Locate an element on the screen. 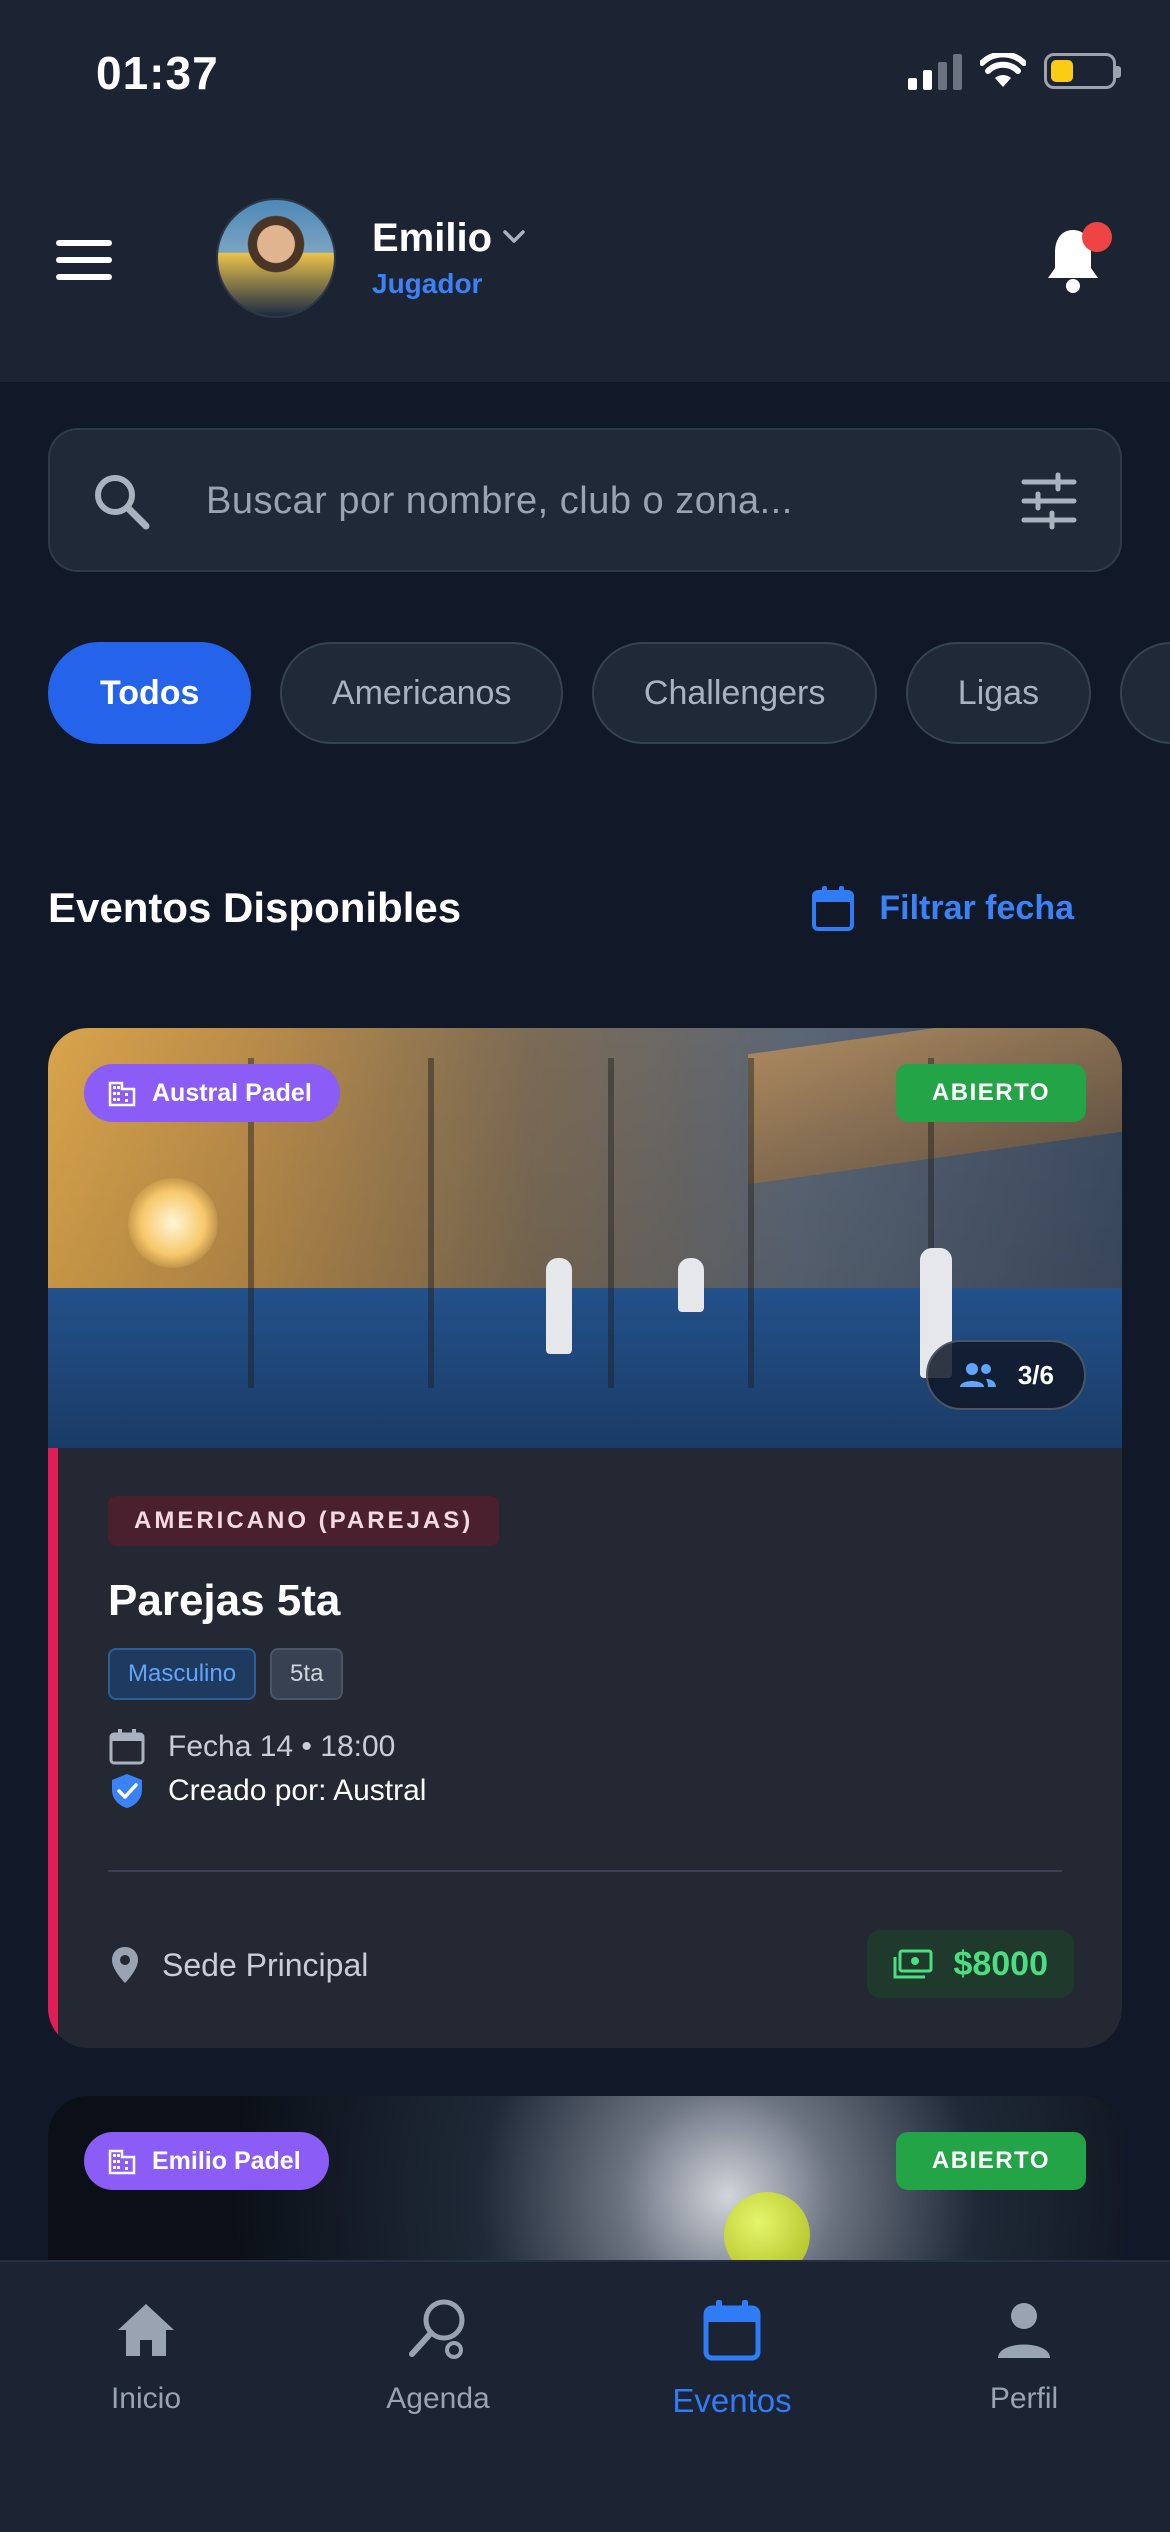  chevron-down-icon is located at coordinates (514, 236).